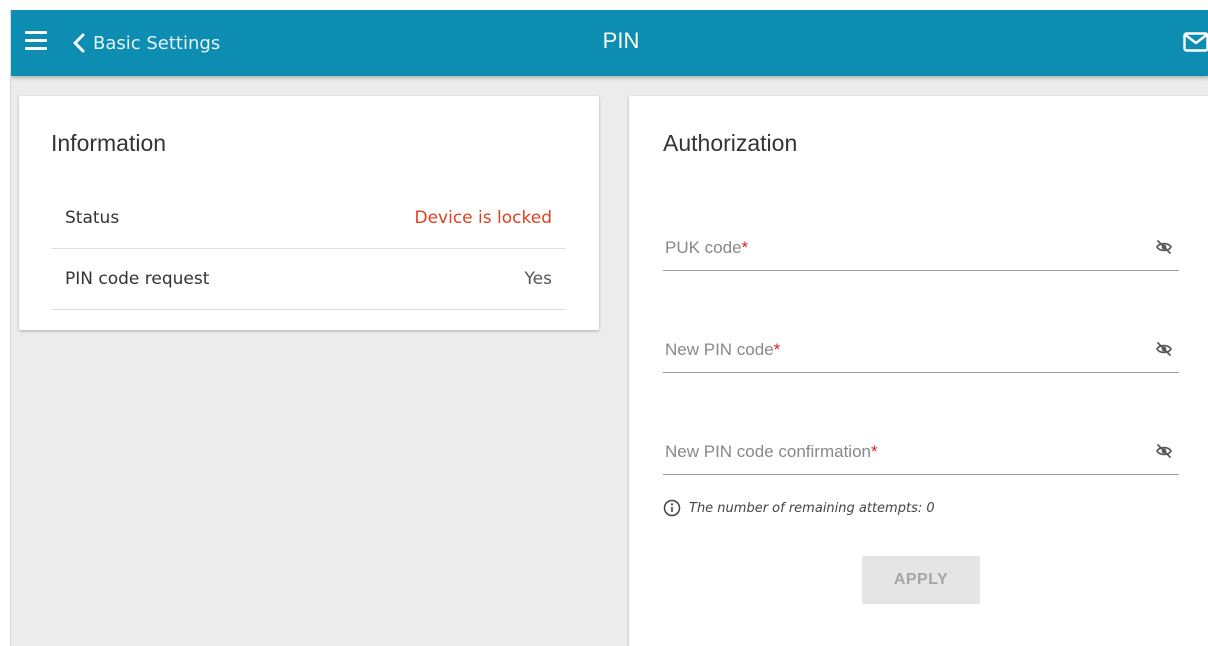 The image size is (1208, 646). I want to click on apply-button: APPLY, so click(921, 580).